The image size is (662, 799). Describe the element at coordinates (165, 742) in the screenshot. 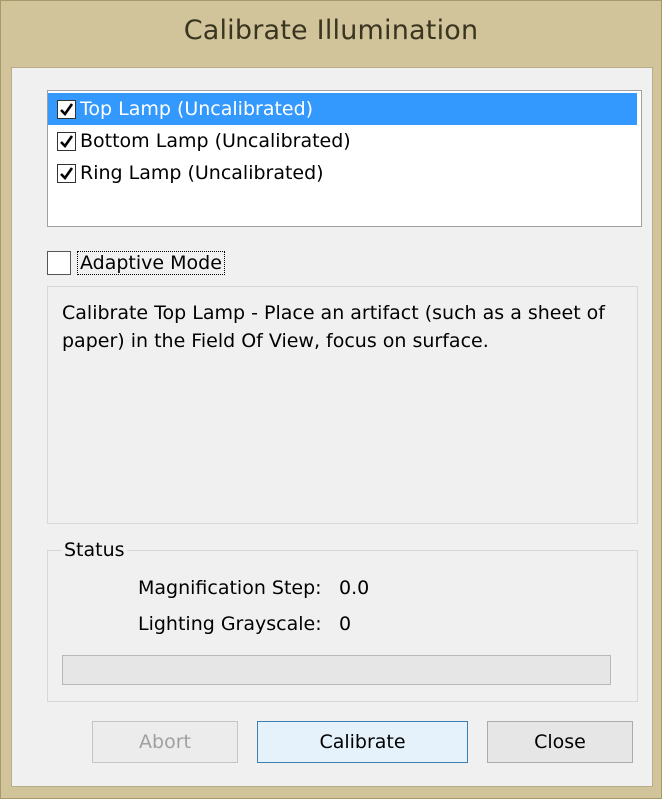

I see `abort-button: Abort` at that location.